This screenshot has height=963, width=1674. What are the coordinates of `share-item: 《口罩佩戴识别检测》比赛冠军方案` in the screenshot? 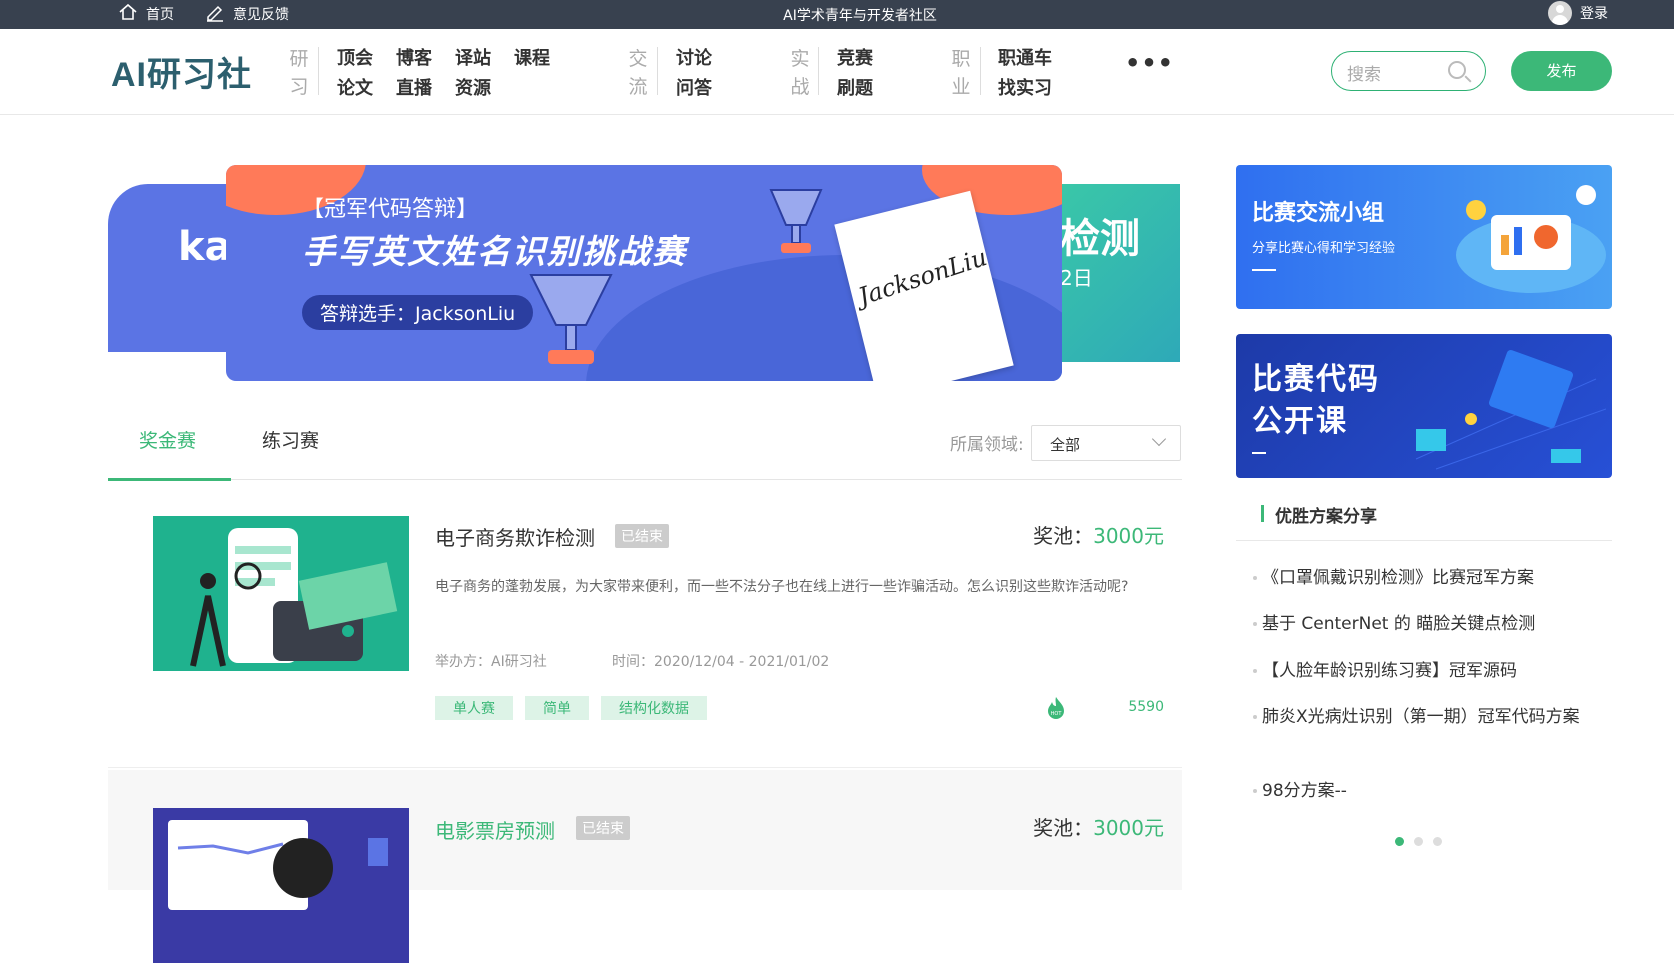 It's located at (1427, 578).